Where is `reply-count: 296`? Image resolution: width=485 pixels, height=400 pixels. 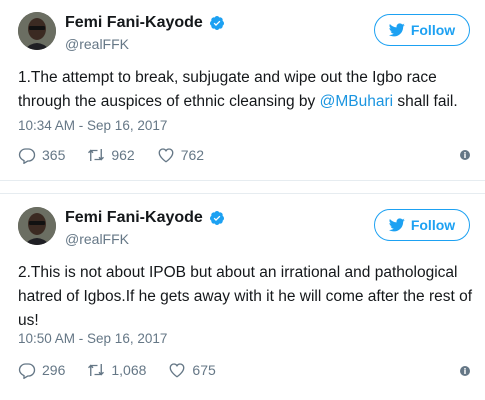
reply-count: 296 is located at coordinates (54, 370).